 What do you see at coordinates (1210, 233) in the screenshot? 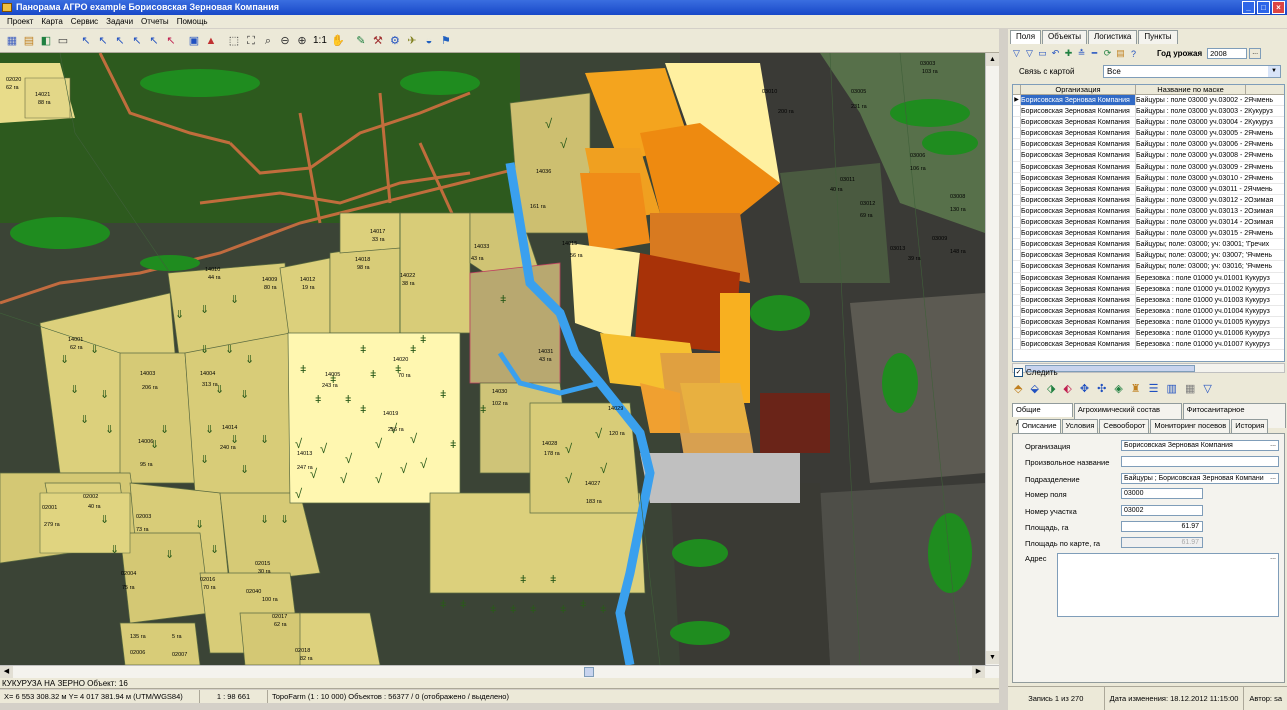
I see `cell-name: Байцуры : поле 03000 уч.03015 - 2Ячмень` at bounding box center [1210, 233].